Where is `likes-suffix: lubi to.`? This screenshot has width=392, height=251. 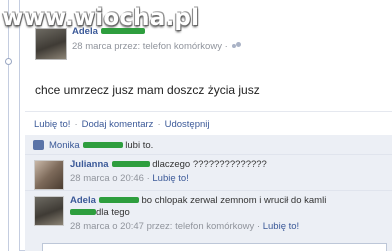 likes-suffix: lubi to. is located at coordinates (139, 145).